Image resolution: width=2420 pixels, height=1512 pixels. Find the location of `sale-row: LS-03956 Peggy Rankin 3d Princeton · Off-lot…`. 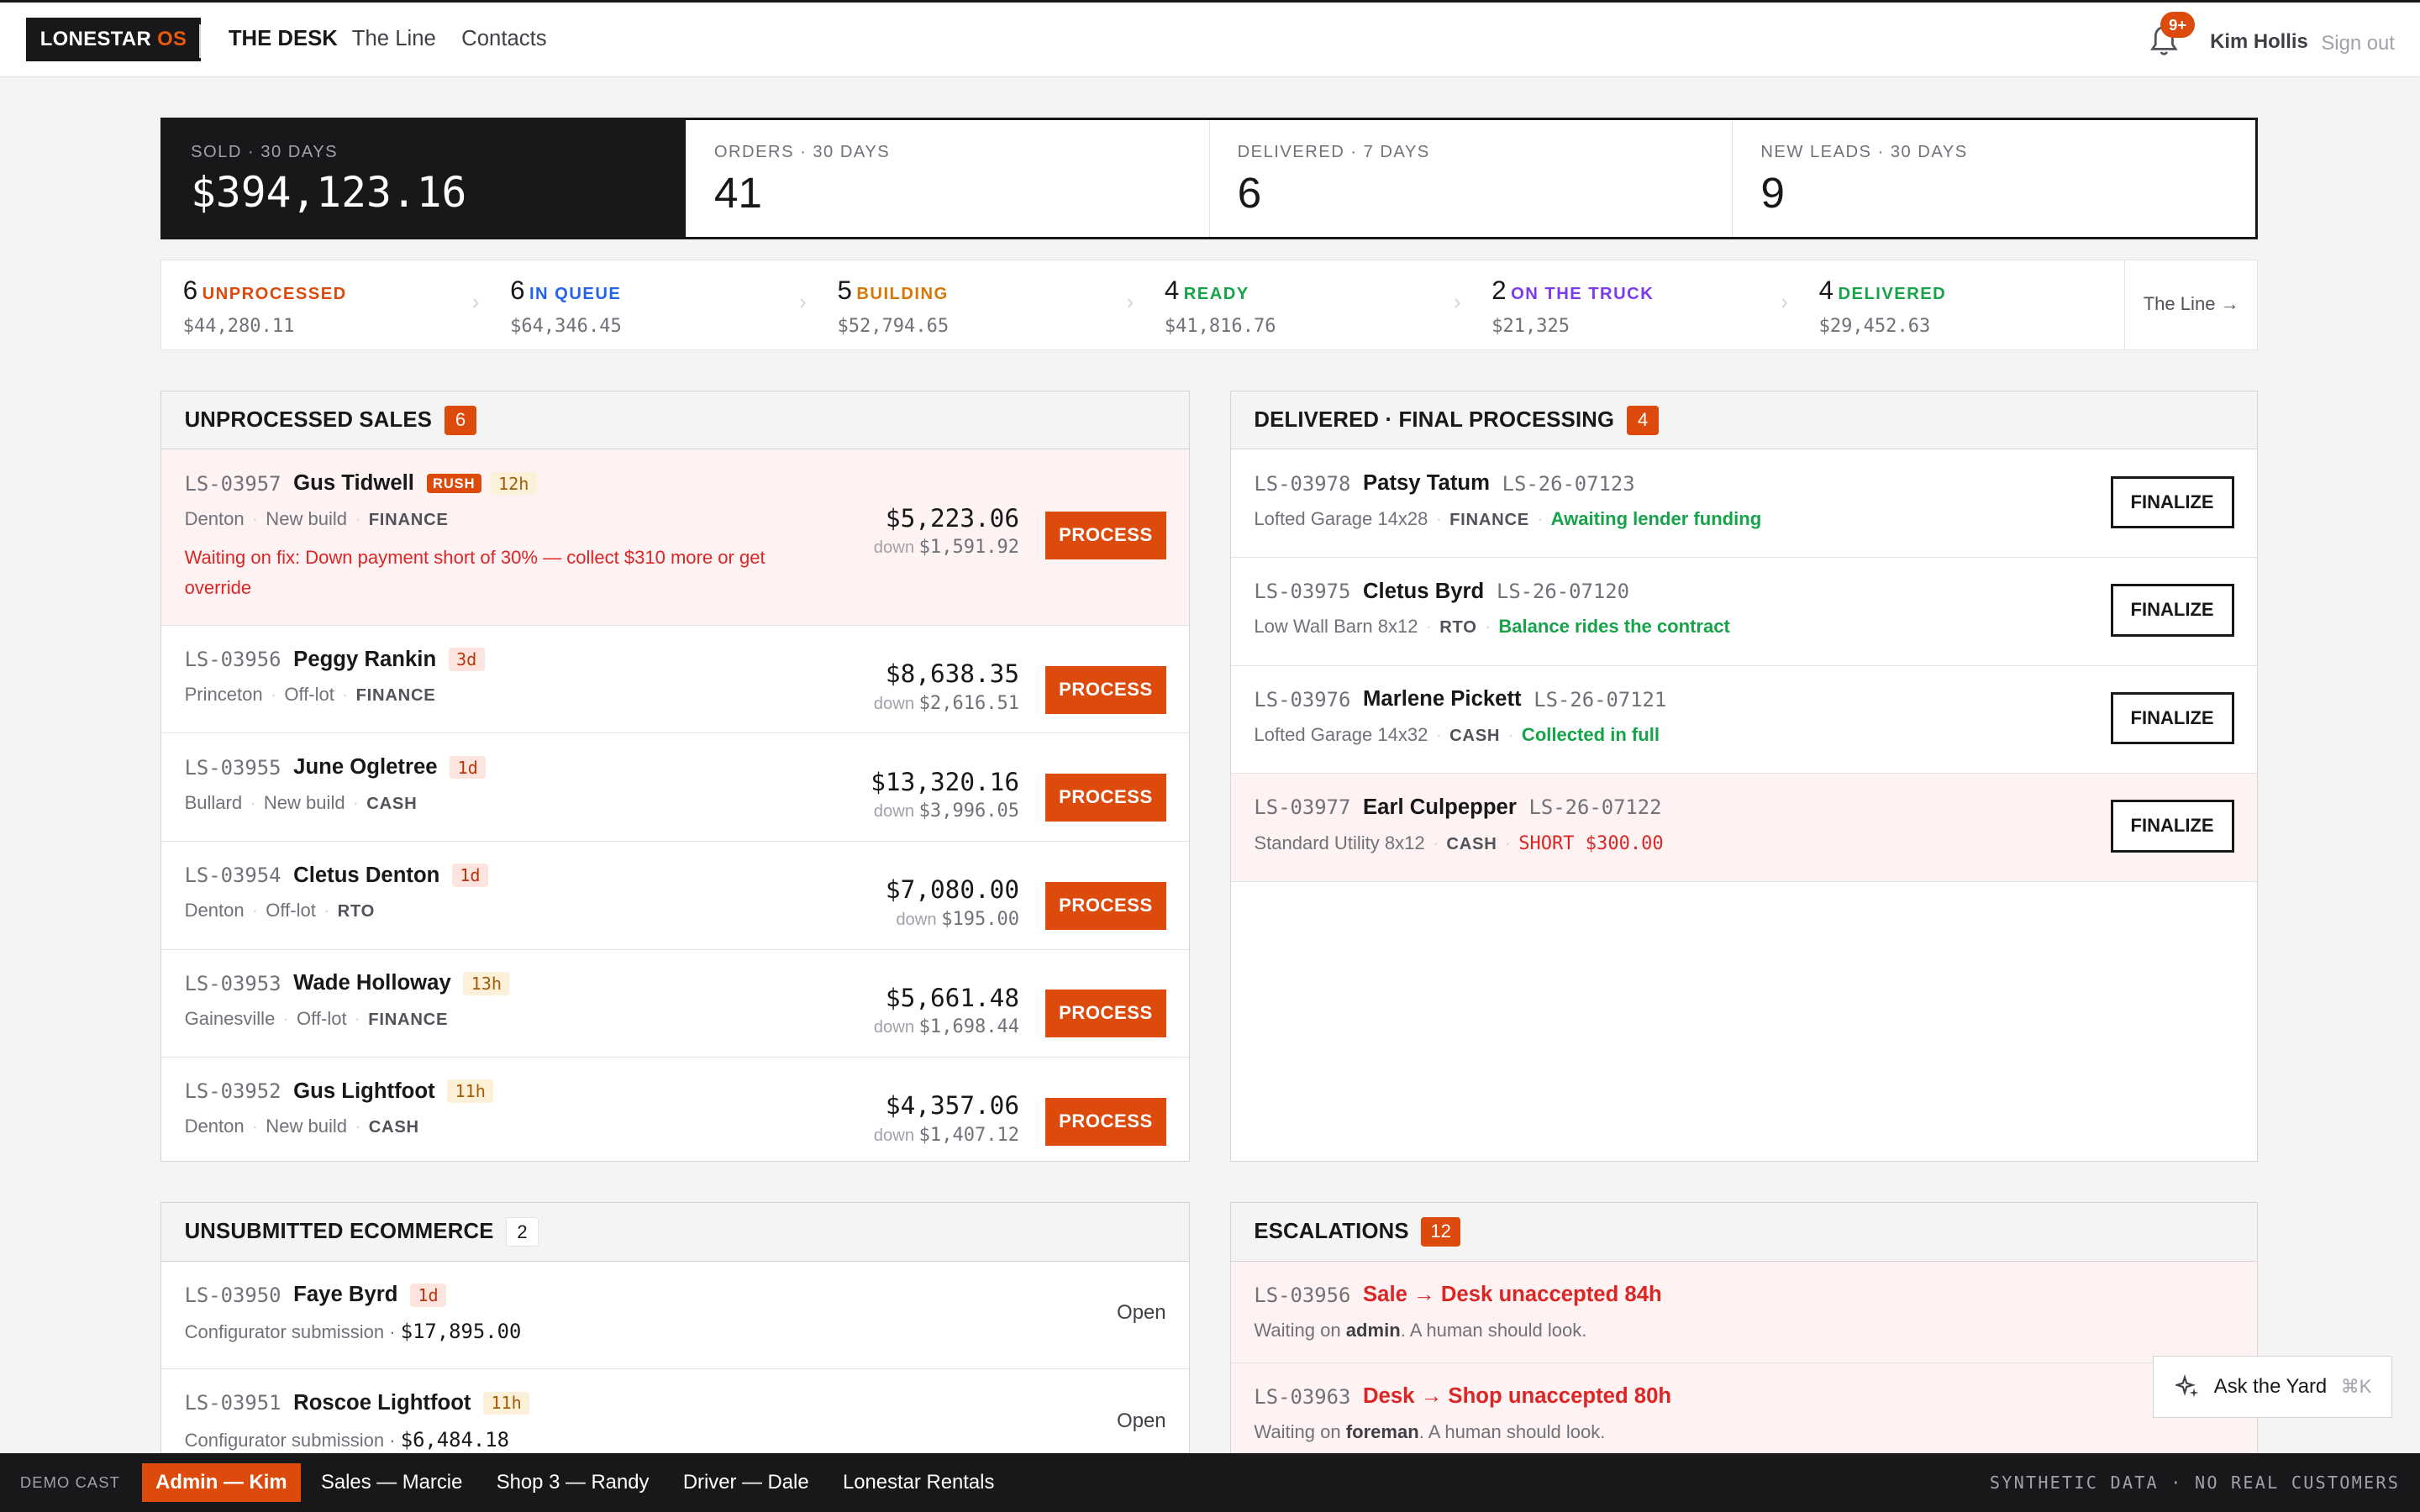

sale-row: LS-03956 Peggy Rankin 3d Princeton · Off-lot… is located at coordinates (675, 680).